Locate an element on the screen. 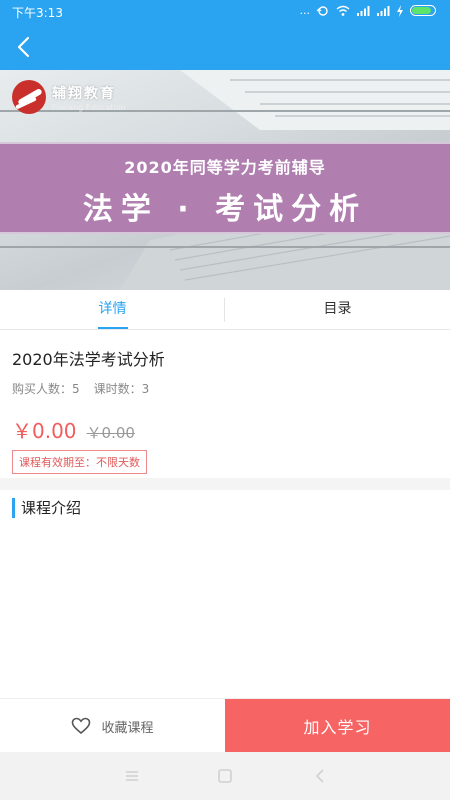  current-price: ￥0.00 is located at coordinates (44, 431).